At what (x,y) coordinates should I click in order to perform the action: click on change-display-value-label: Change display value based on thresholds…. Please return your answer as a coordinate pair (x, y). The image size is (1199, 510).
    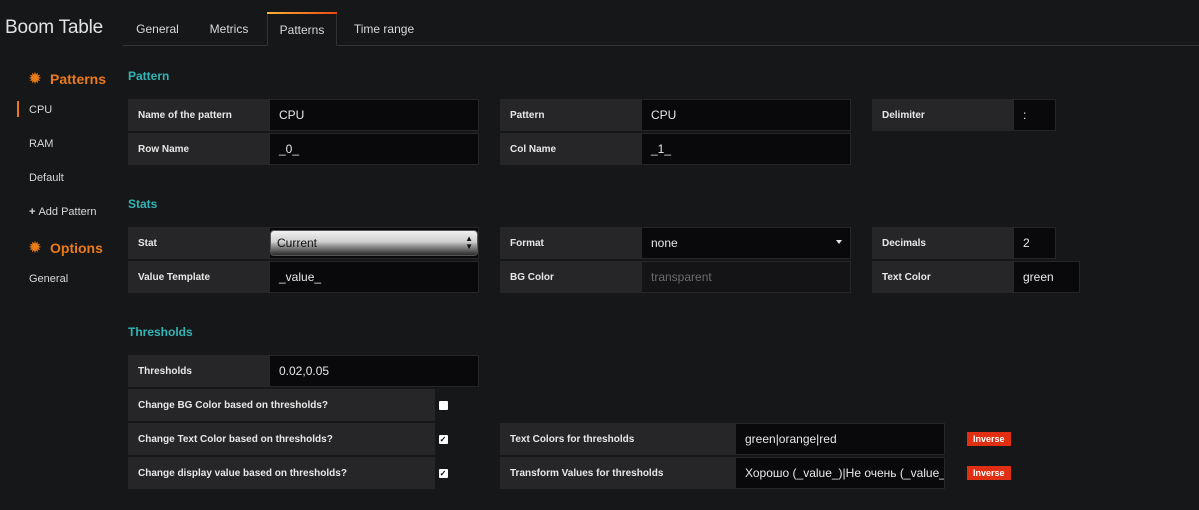
    Looking at the image, I should click on (281, 473).